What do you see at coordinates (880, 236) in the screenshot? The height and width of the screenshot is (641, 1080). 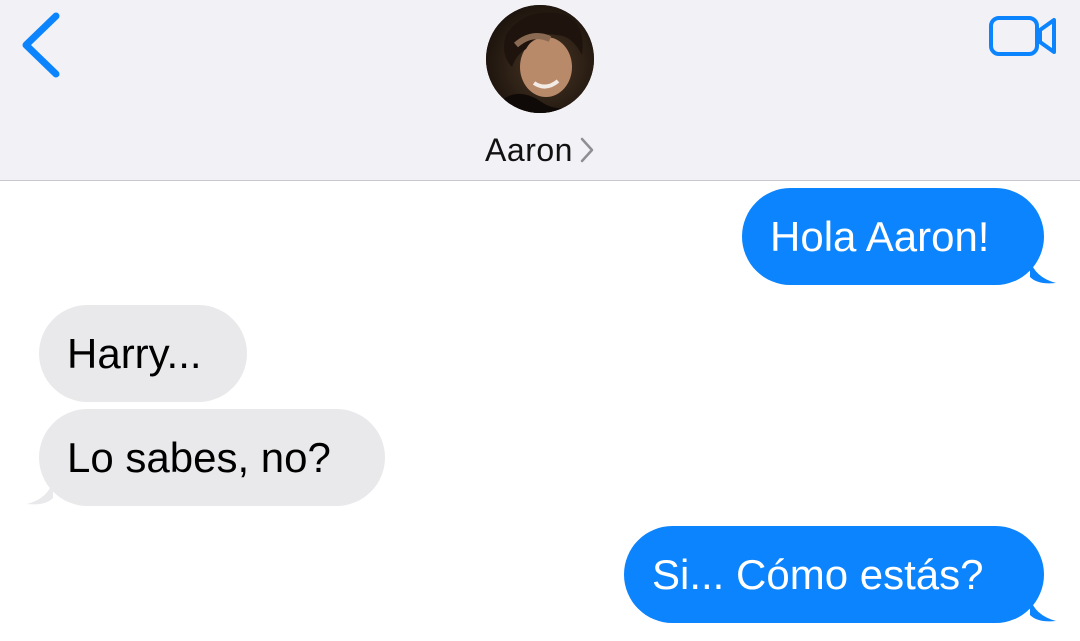 I see `message-text: Hola Aaron!` at bounding box center [880, 236].